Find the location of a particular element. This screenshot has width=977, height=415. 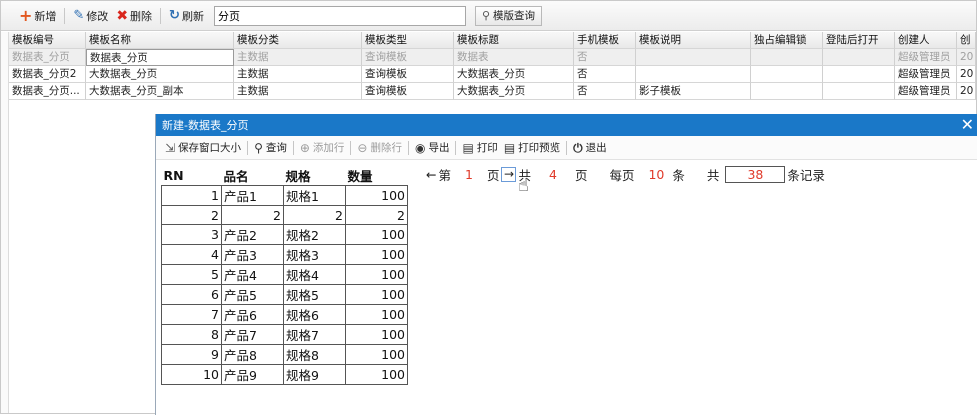

dialog-title-bar: 新建-数据表_分页 ✕ is located at coordinates (566, 125).